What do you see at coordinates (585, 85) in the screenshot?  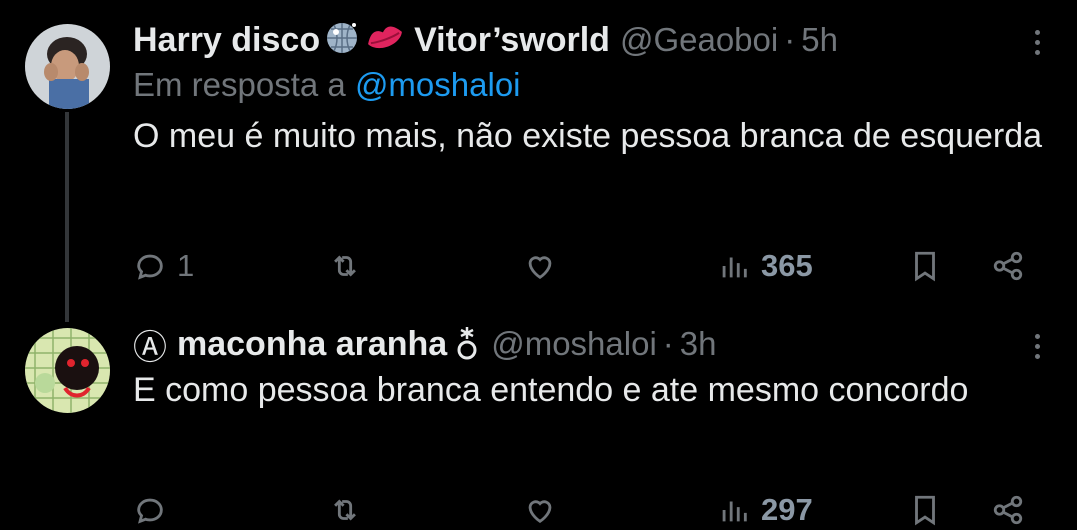 I see `reply-context: Em resposta a @moshaloi` at bounding box center [585, 85].